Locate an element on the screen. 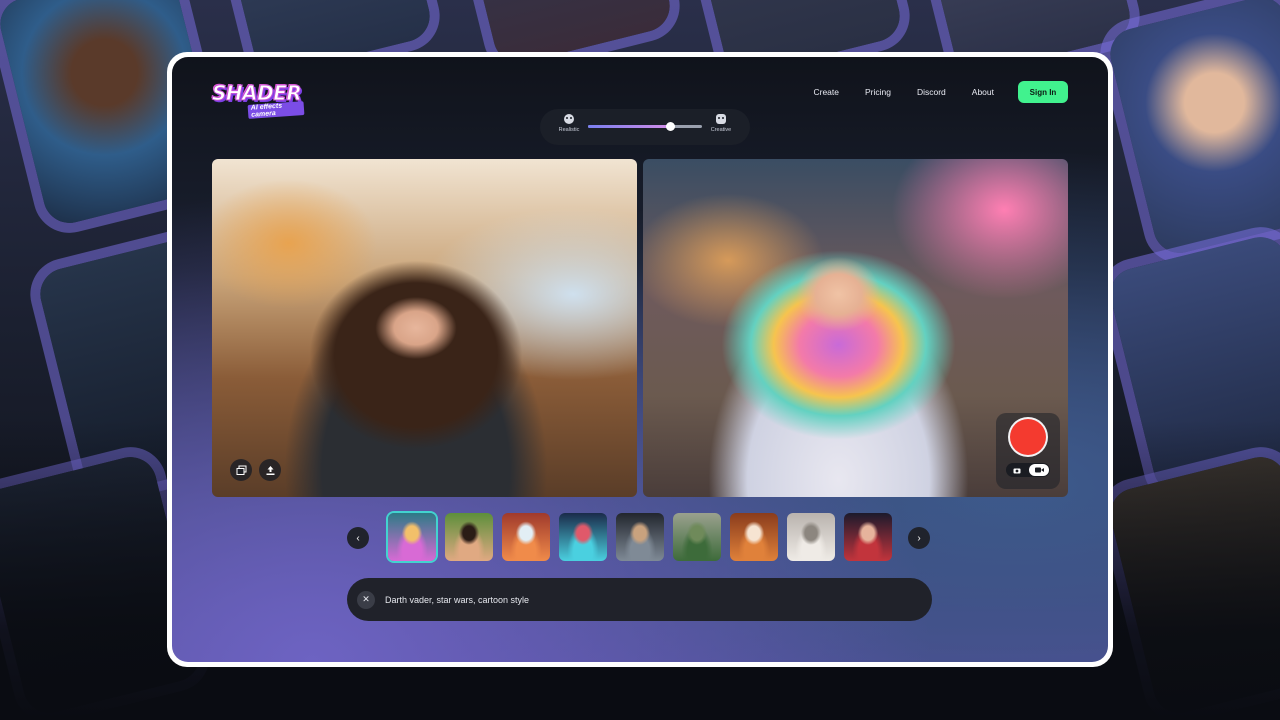 This screenshot has height=720, width=1280. clear-prompt-button: ✕ is located at coordinates (366, 599).